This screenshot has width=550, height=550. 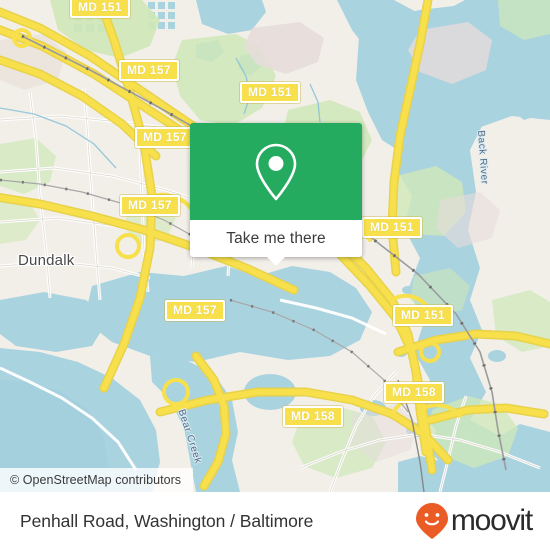 I want to click on map-pin-icon, so click(x=276, y=171).